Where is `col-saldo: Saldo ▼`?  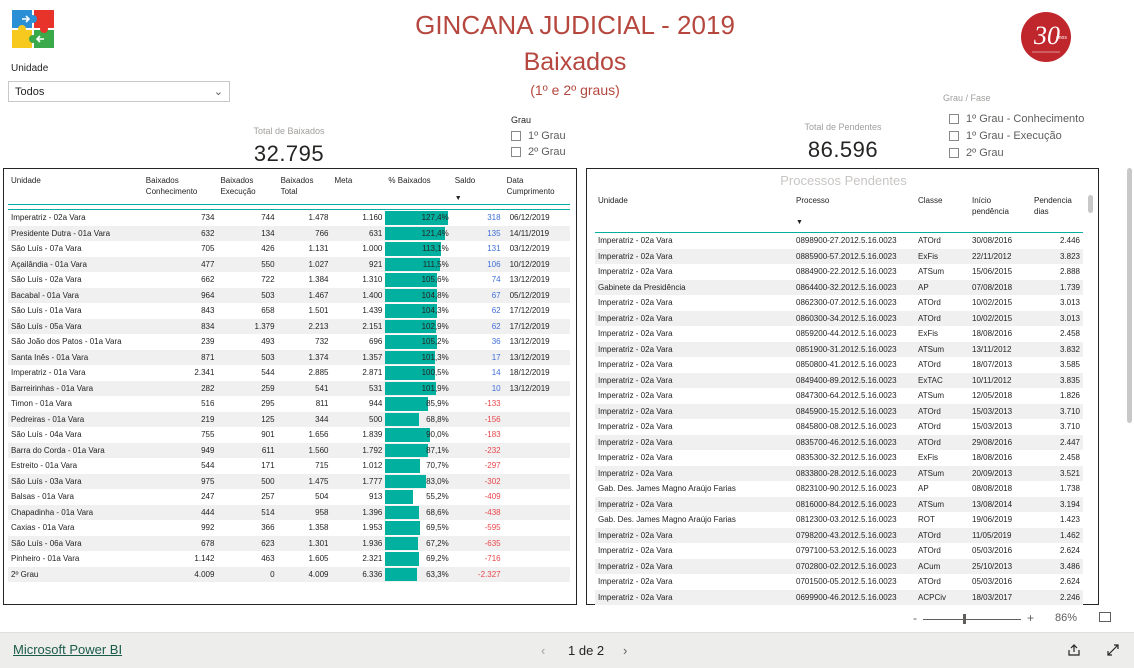 col-saldo: Saldo ▼ is located at coordinates (478, 190).